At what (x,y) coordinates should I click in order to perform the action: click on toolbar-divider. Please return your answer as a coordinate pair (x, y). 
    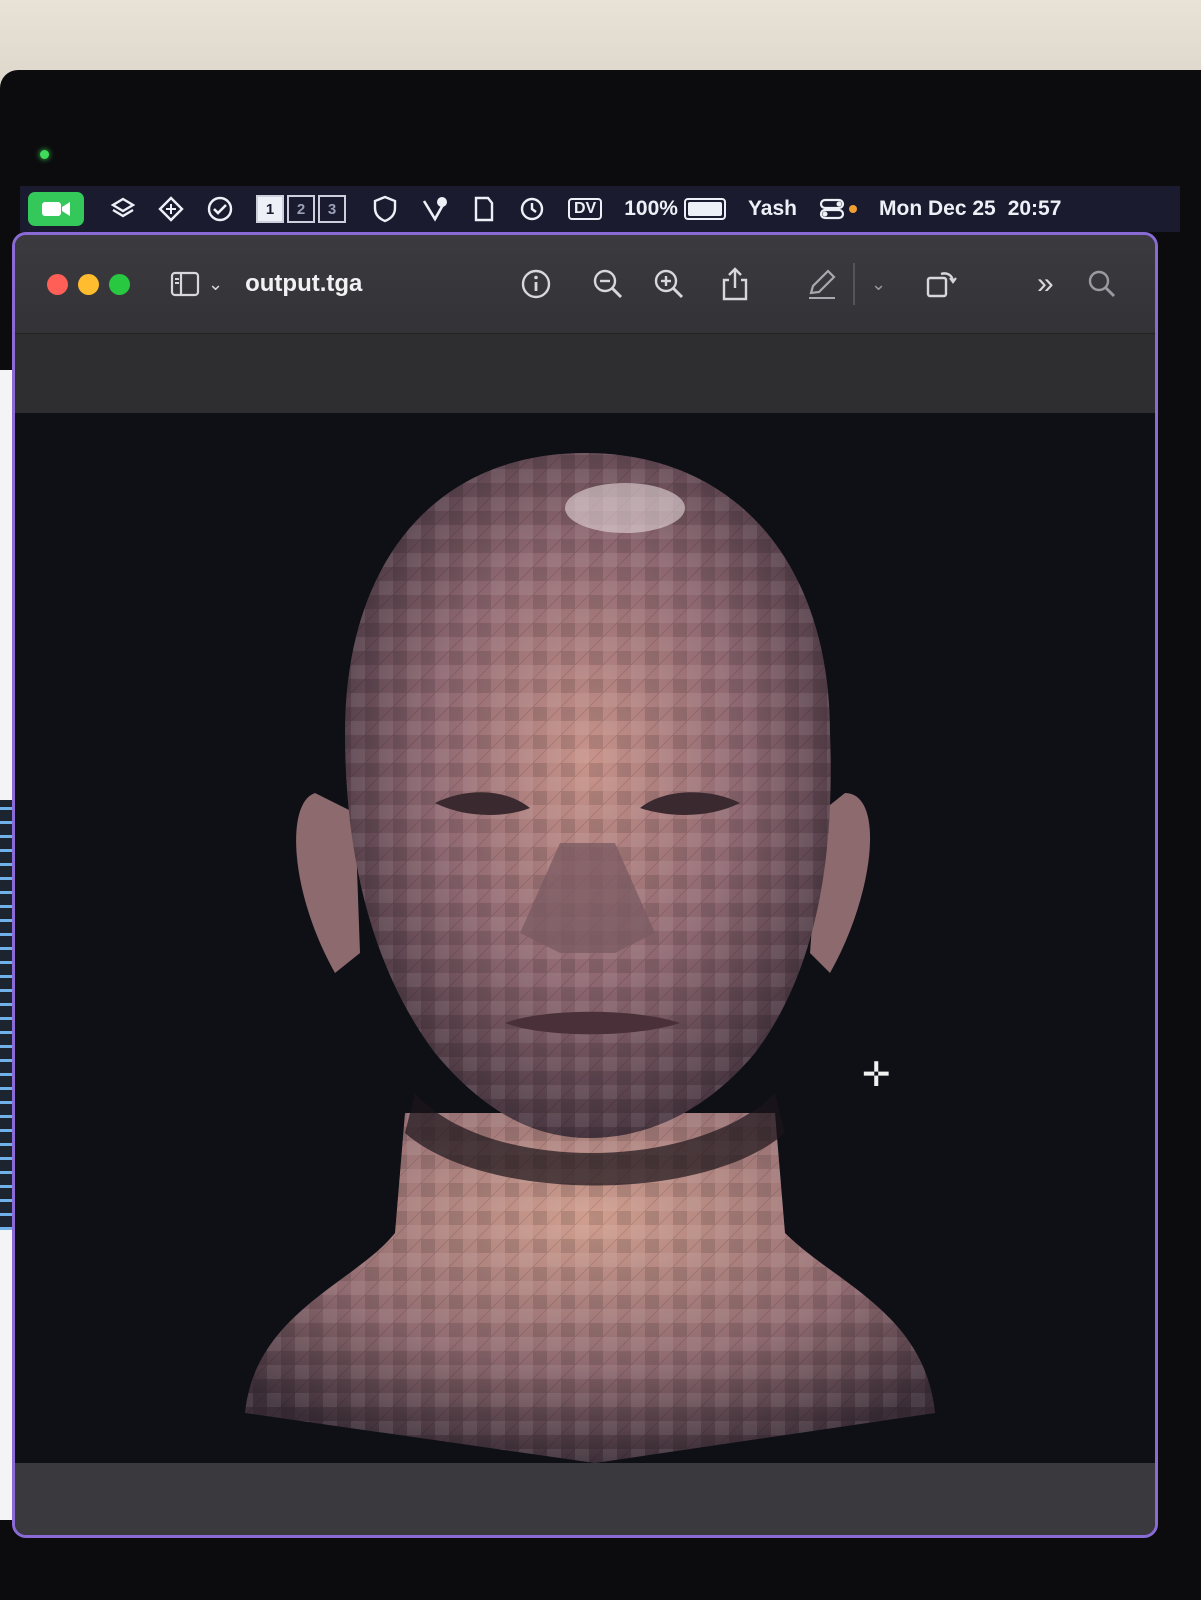
    Looking at the image, I should click on (854, 284).